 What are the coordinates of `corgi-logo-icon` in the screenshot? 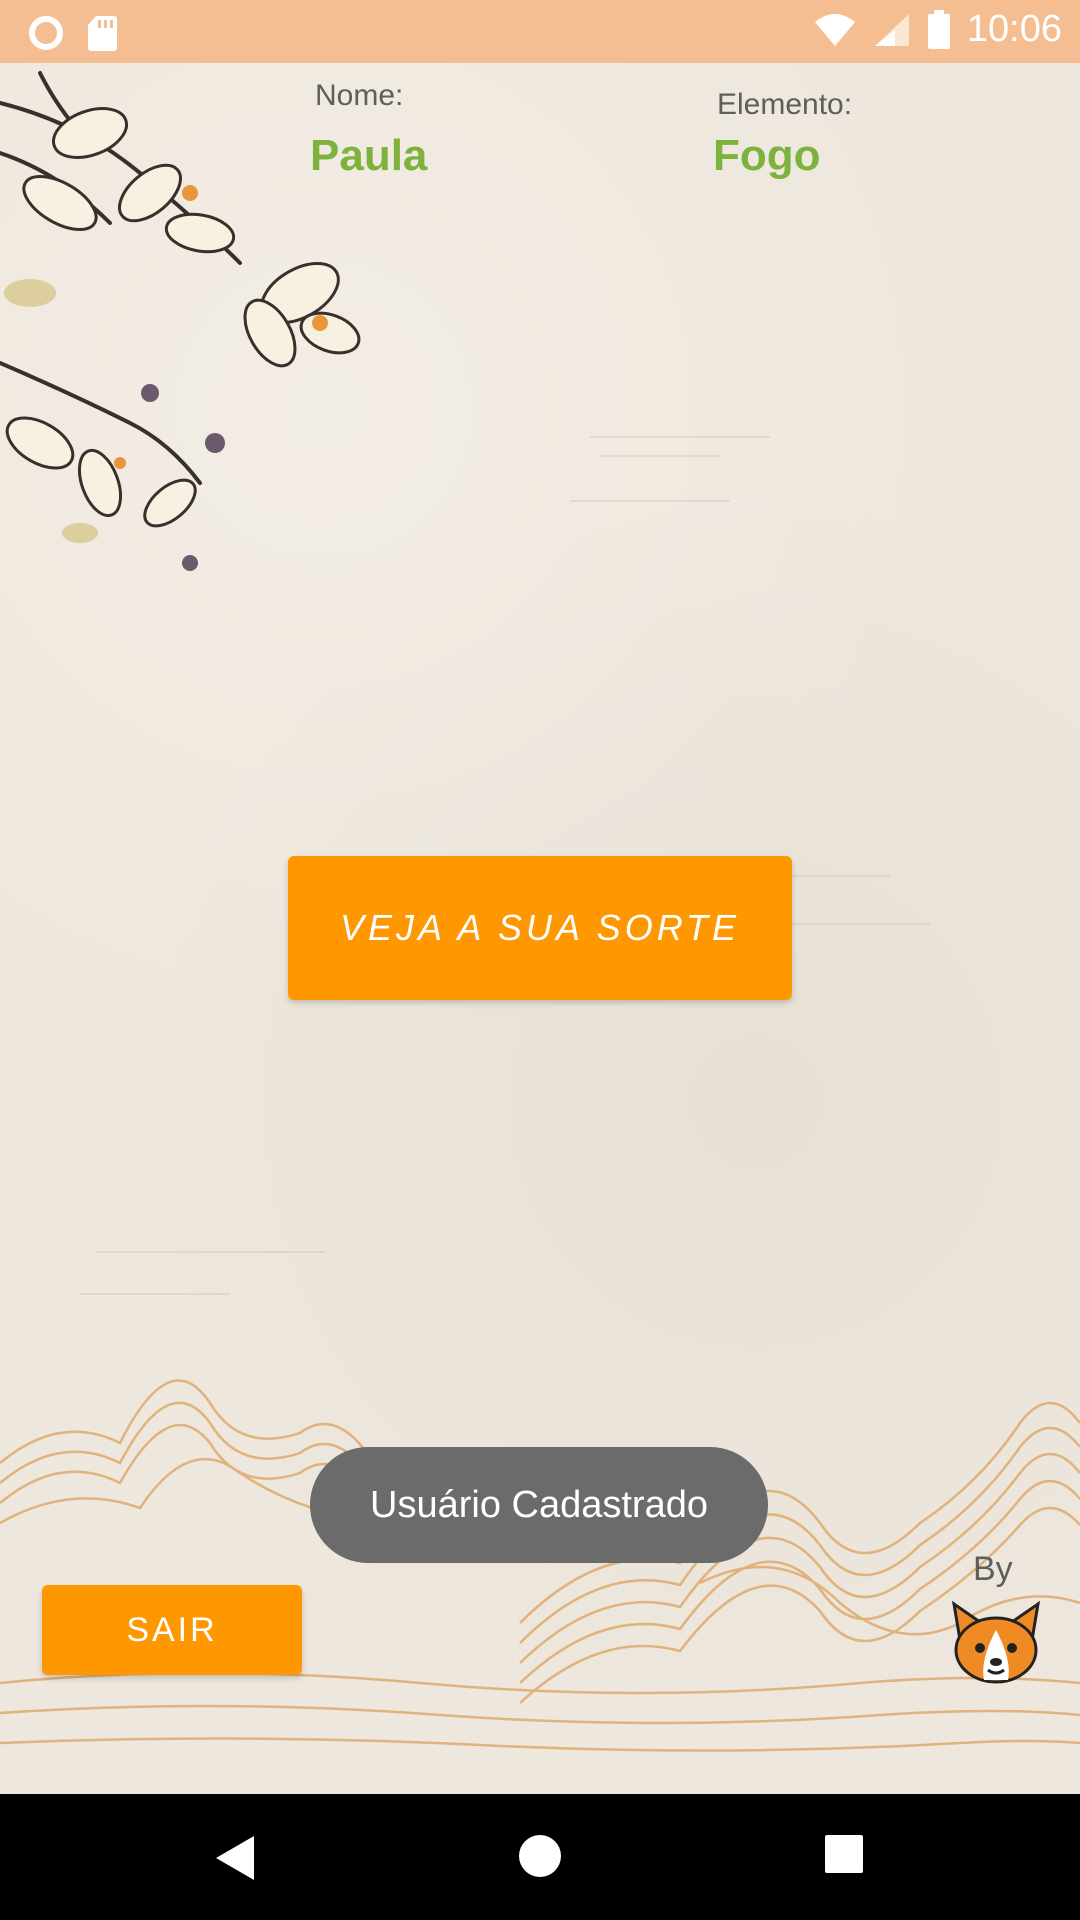 It's located at (996, 1642).